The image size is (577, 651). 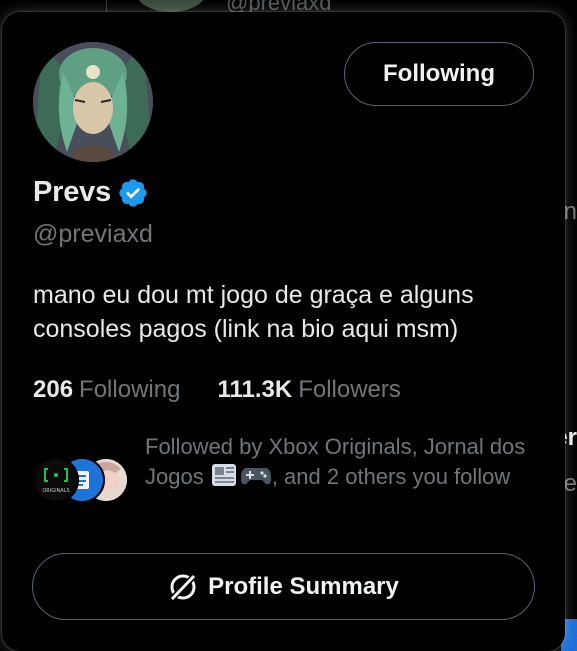 I want to click on followers-count: 111.3K, so click(x=255, y=389).